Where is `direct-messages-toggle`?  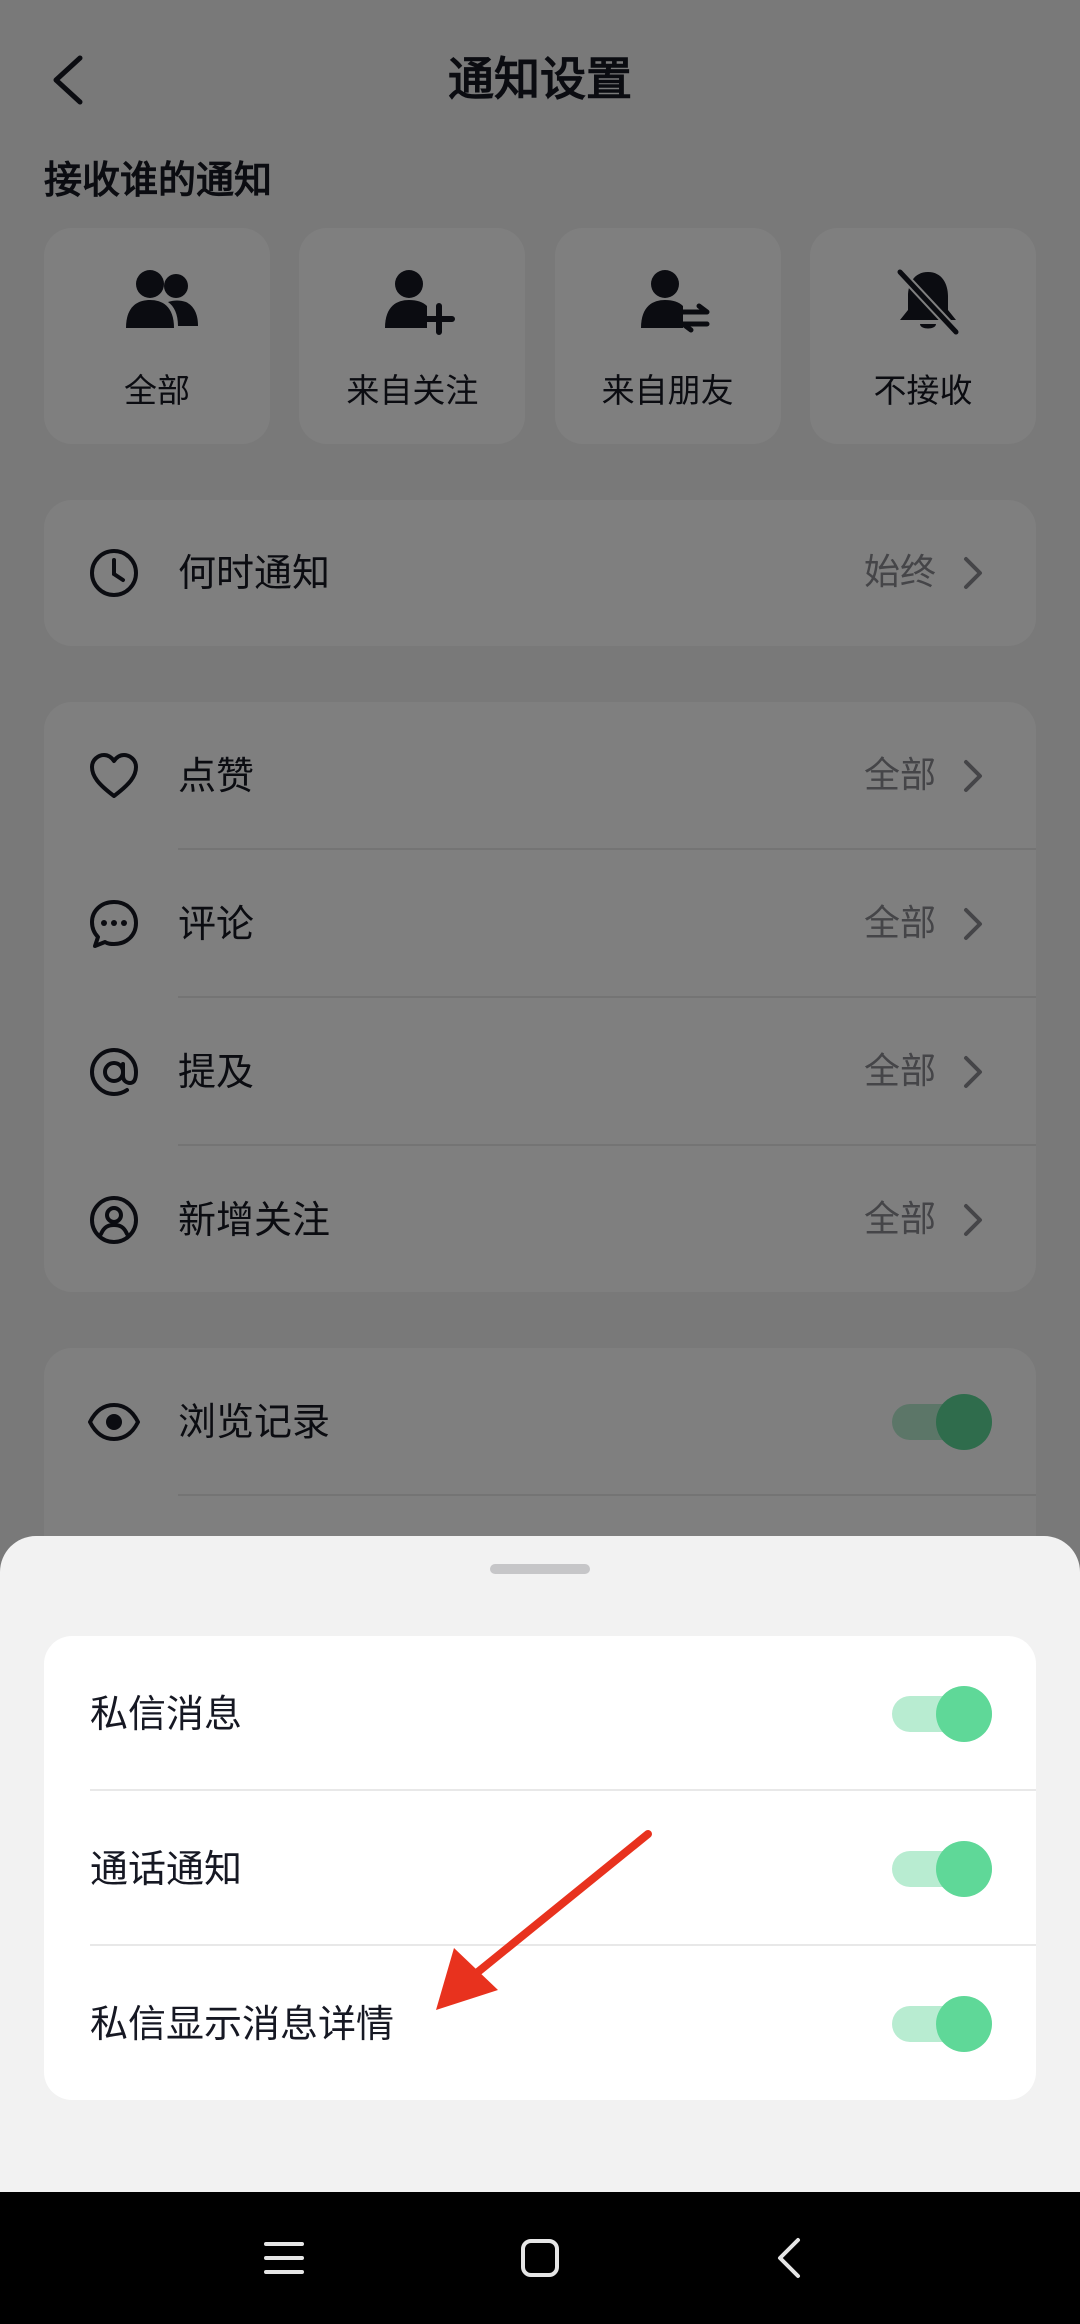 direct-messages-toggle is located at coordinates (942, 1713).